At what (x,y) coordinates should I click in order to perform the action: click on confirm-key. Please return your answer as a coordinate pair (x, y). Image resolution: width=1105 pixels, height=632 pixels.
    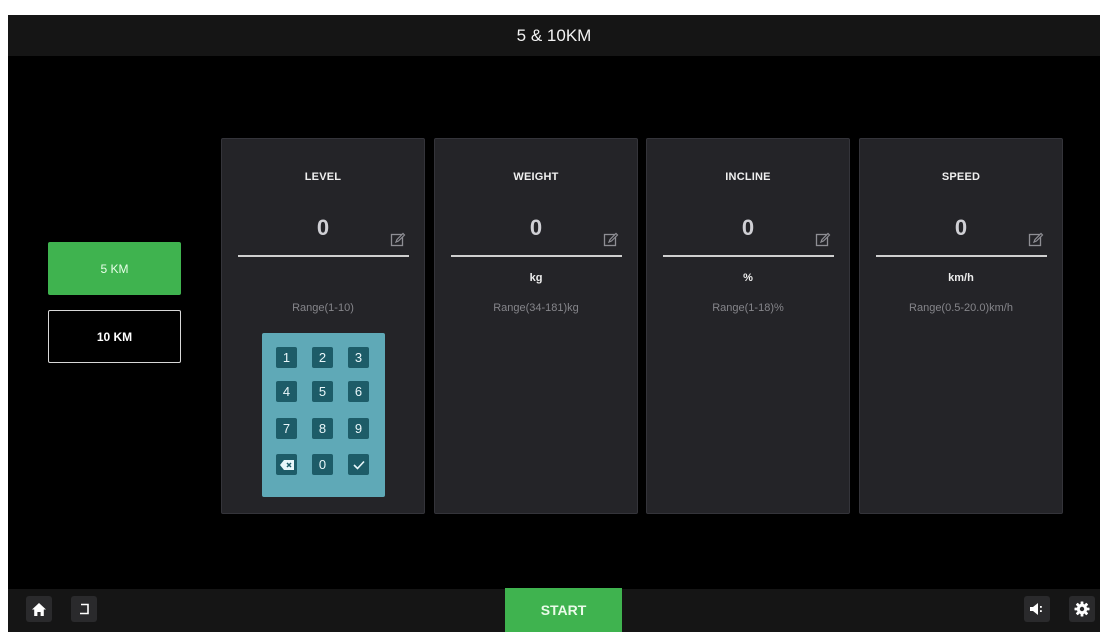
    Looking at the image, I should click on (358, 464).